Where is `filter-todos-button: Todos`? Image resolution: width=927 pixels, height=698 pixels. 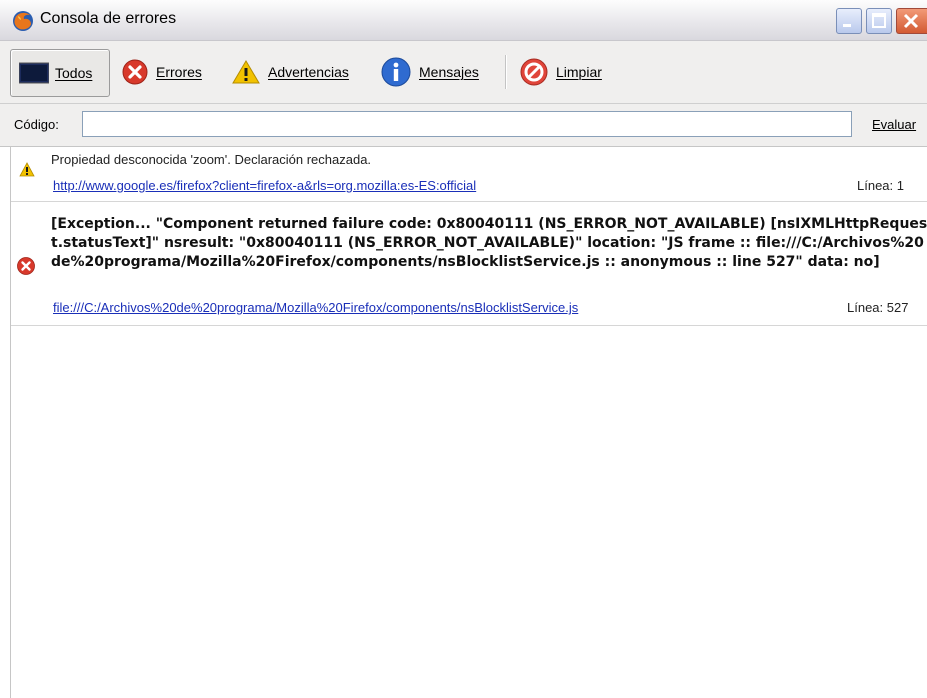
filter-todos-button: Todos is located at coordinates (60, 73).